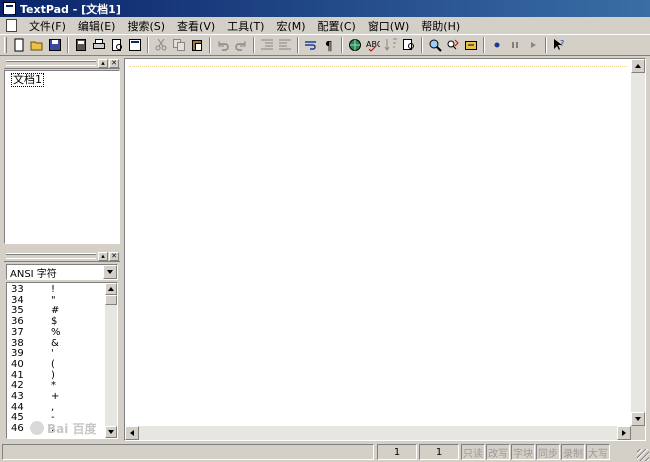 The width and height of the screenshot is (650, 462). I want to click on undo-button, so click(222, 45).